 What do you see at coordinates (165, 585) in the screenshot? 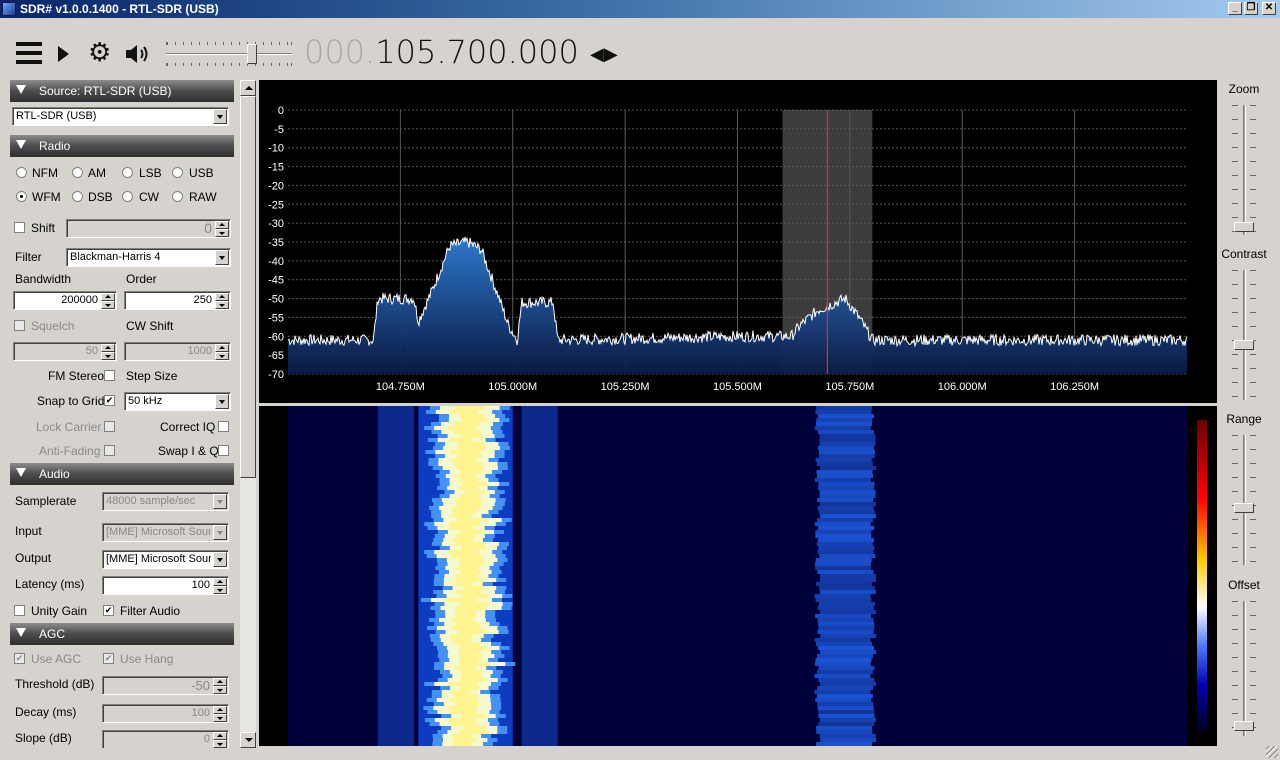
I see `latency-spinner: 100` at bounding box center [165, 585].